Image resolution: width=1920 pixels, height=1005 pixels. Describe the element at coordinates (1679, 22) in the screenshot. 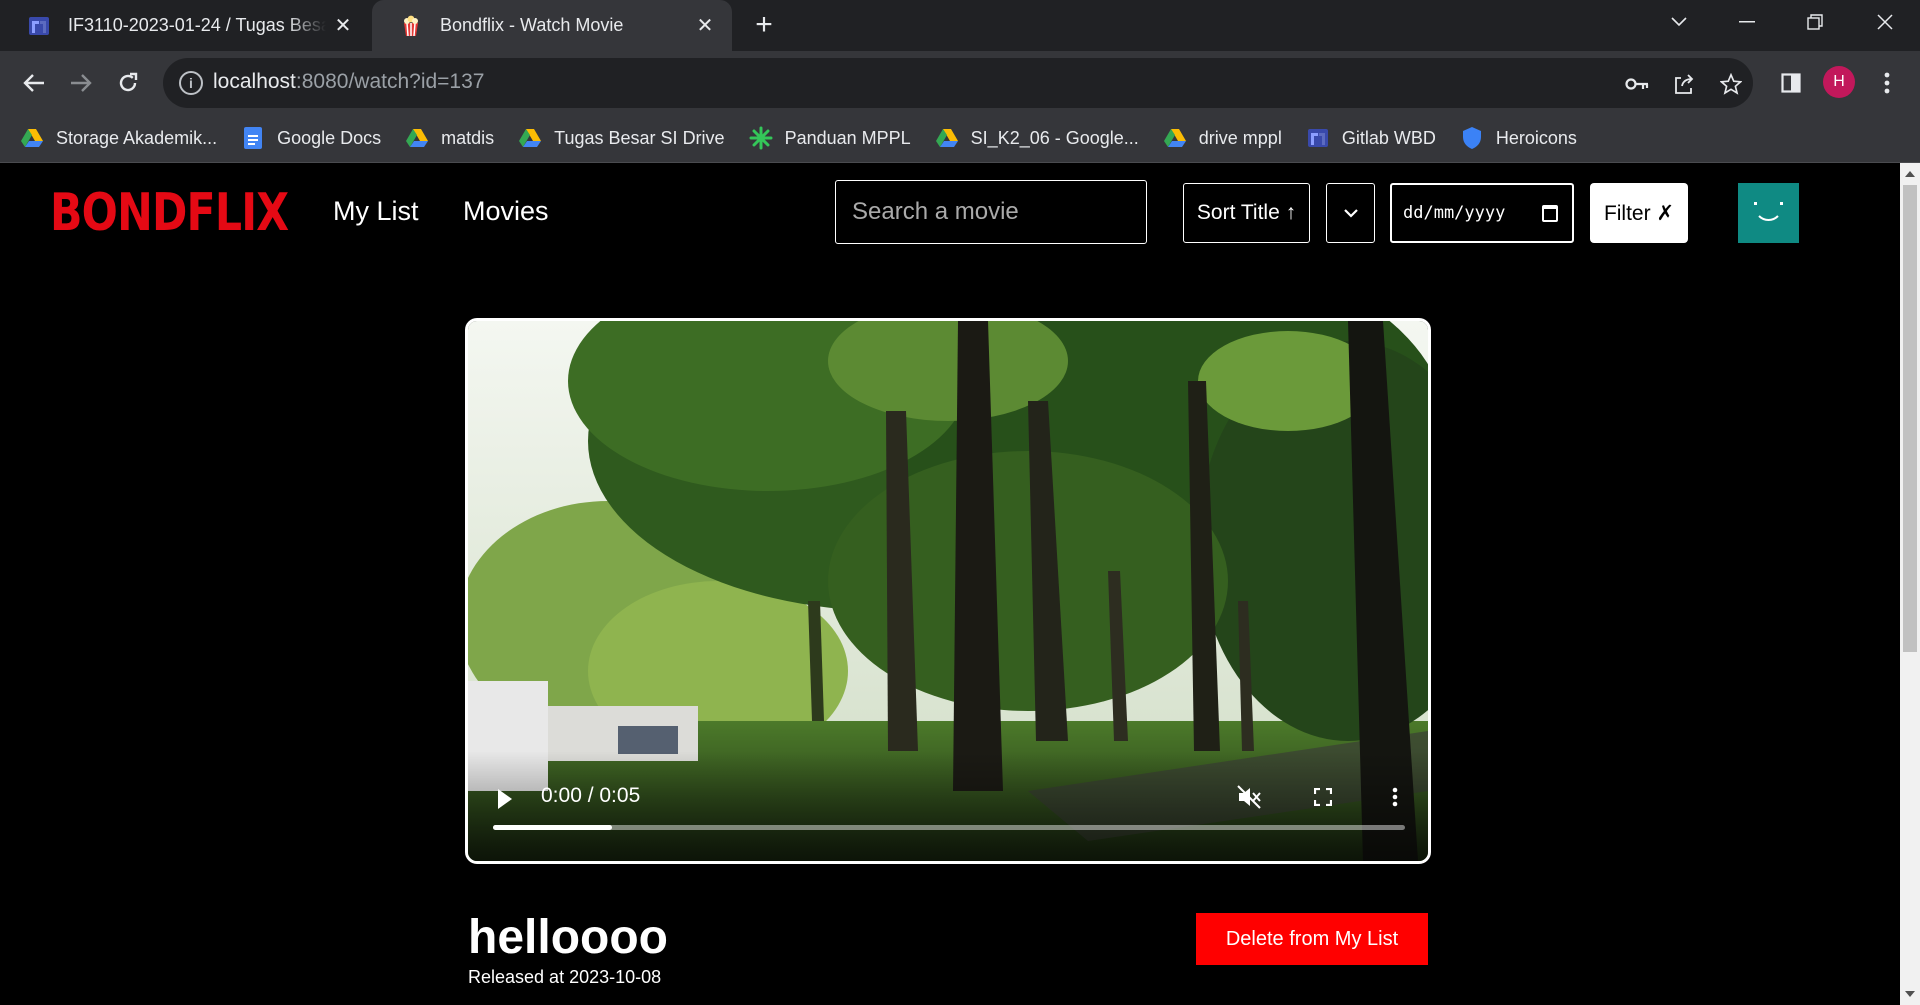

I see `tab-search-icon` at that location.